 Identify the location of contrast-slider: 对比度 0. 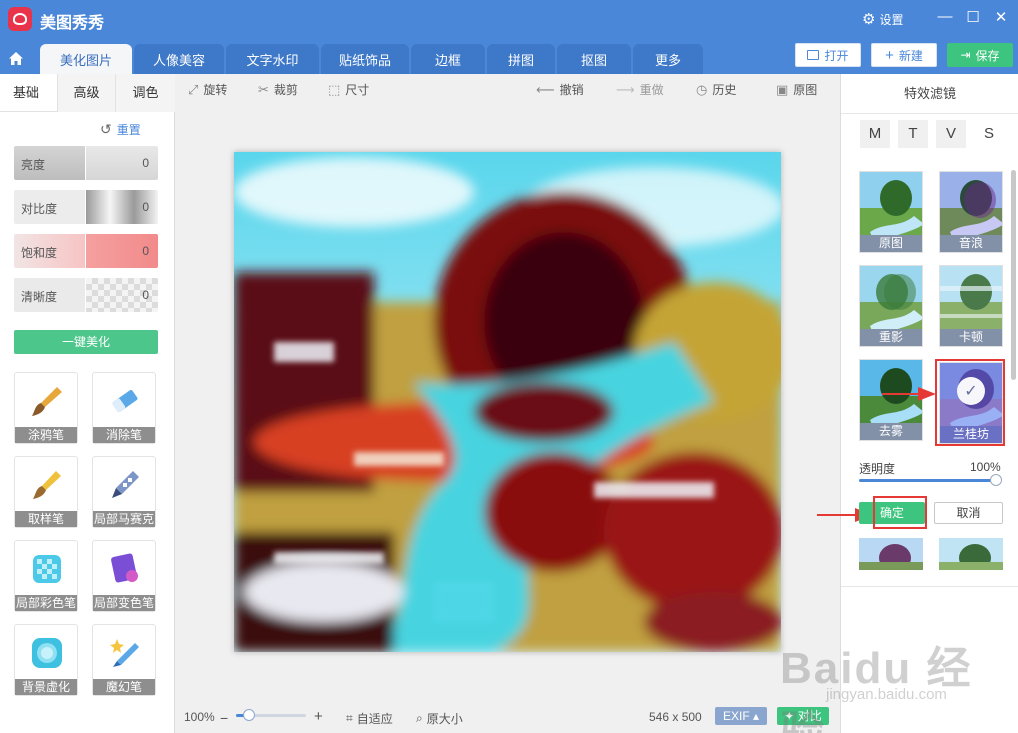
(86, 207).